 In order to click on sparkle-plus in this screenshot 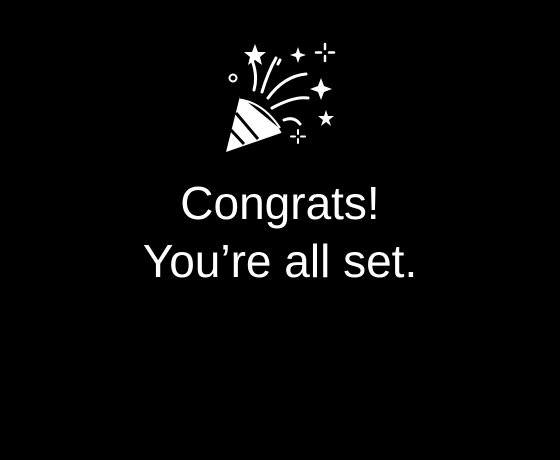, I will do `click(325, 52)`.